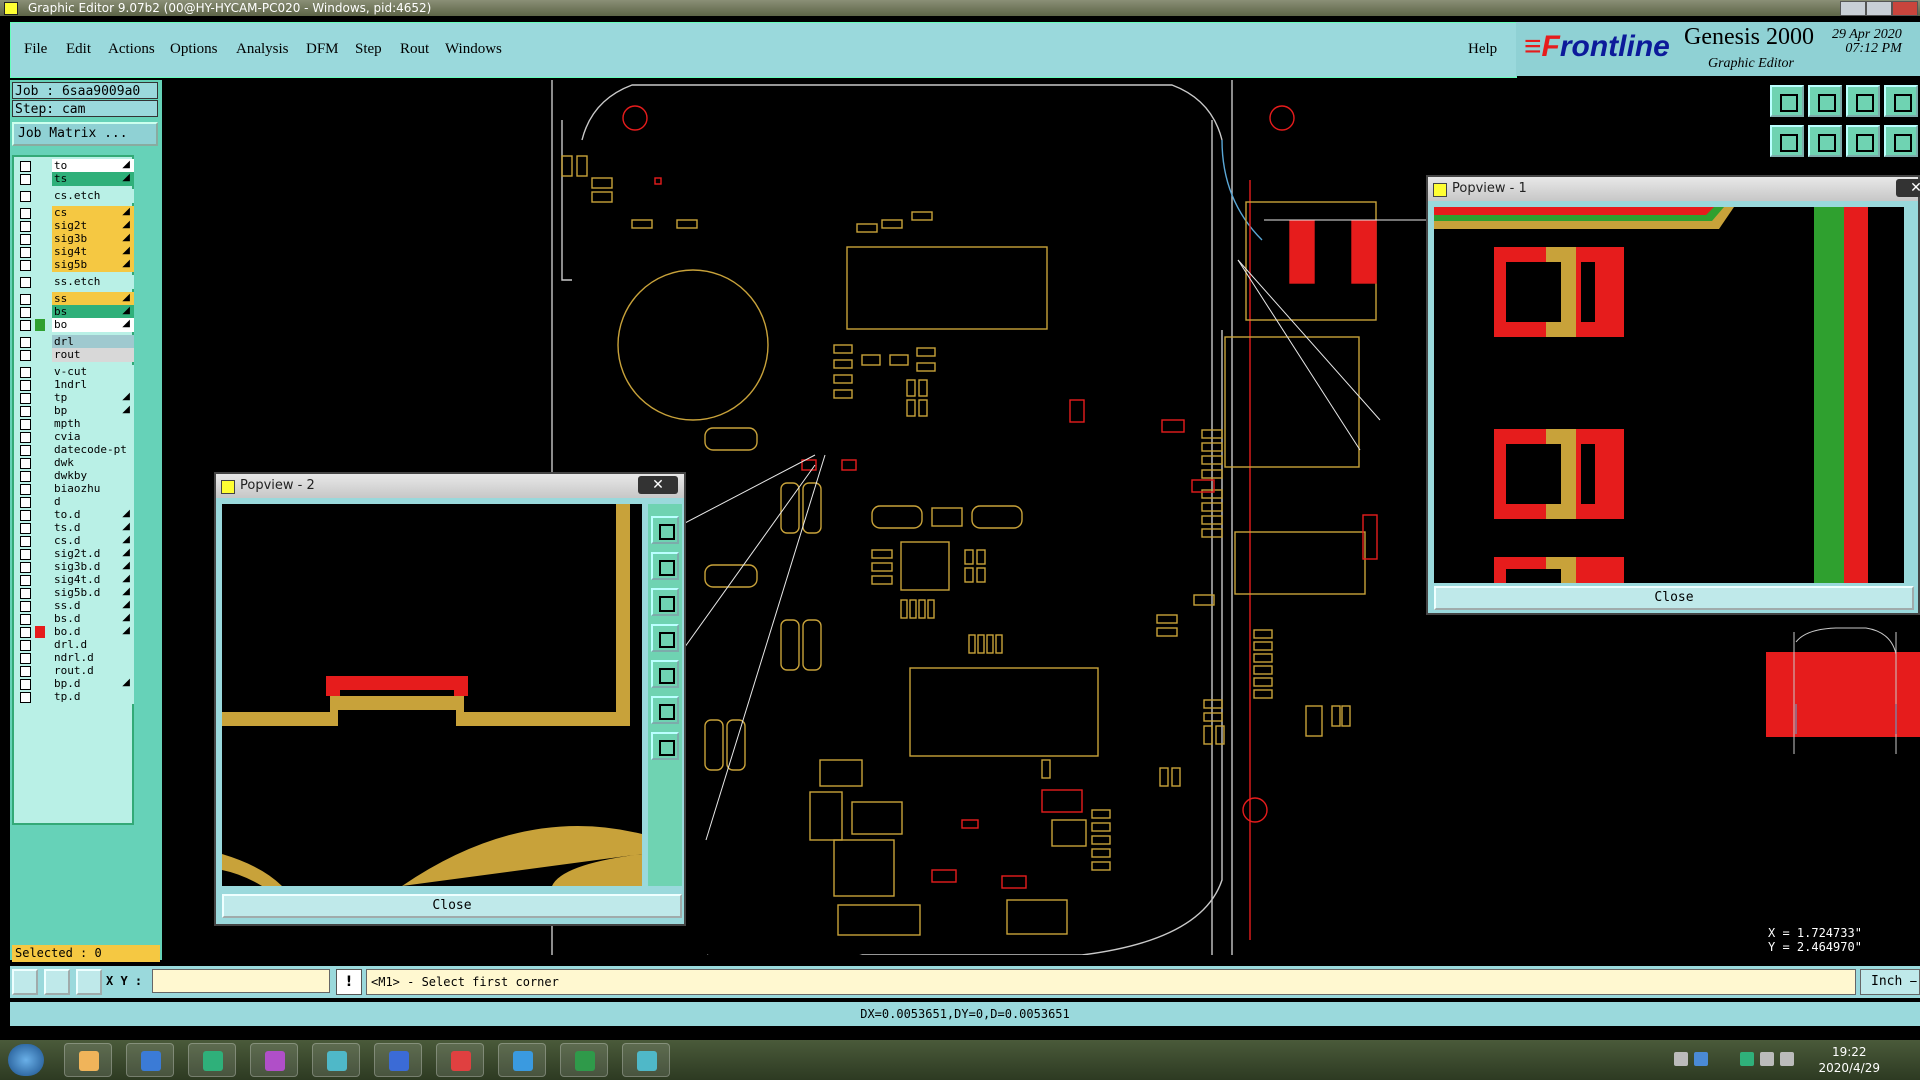 This screenshot has width=1920, height=1080. Describe the element at coordinates (1901, 101) in the screenshot. I see `fit-view-button` at that location.